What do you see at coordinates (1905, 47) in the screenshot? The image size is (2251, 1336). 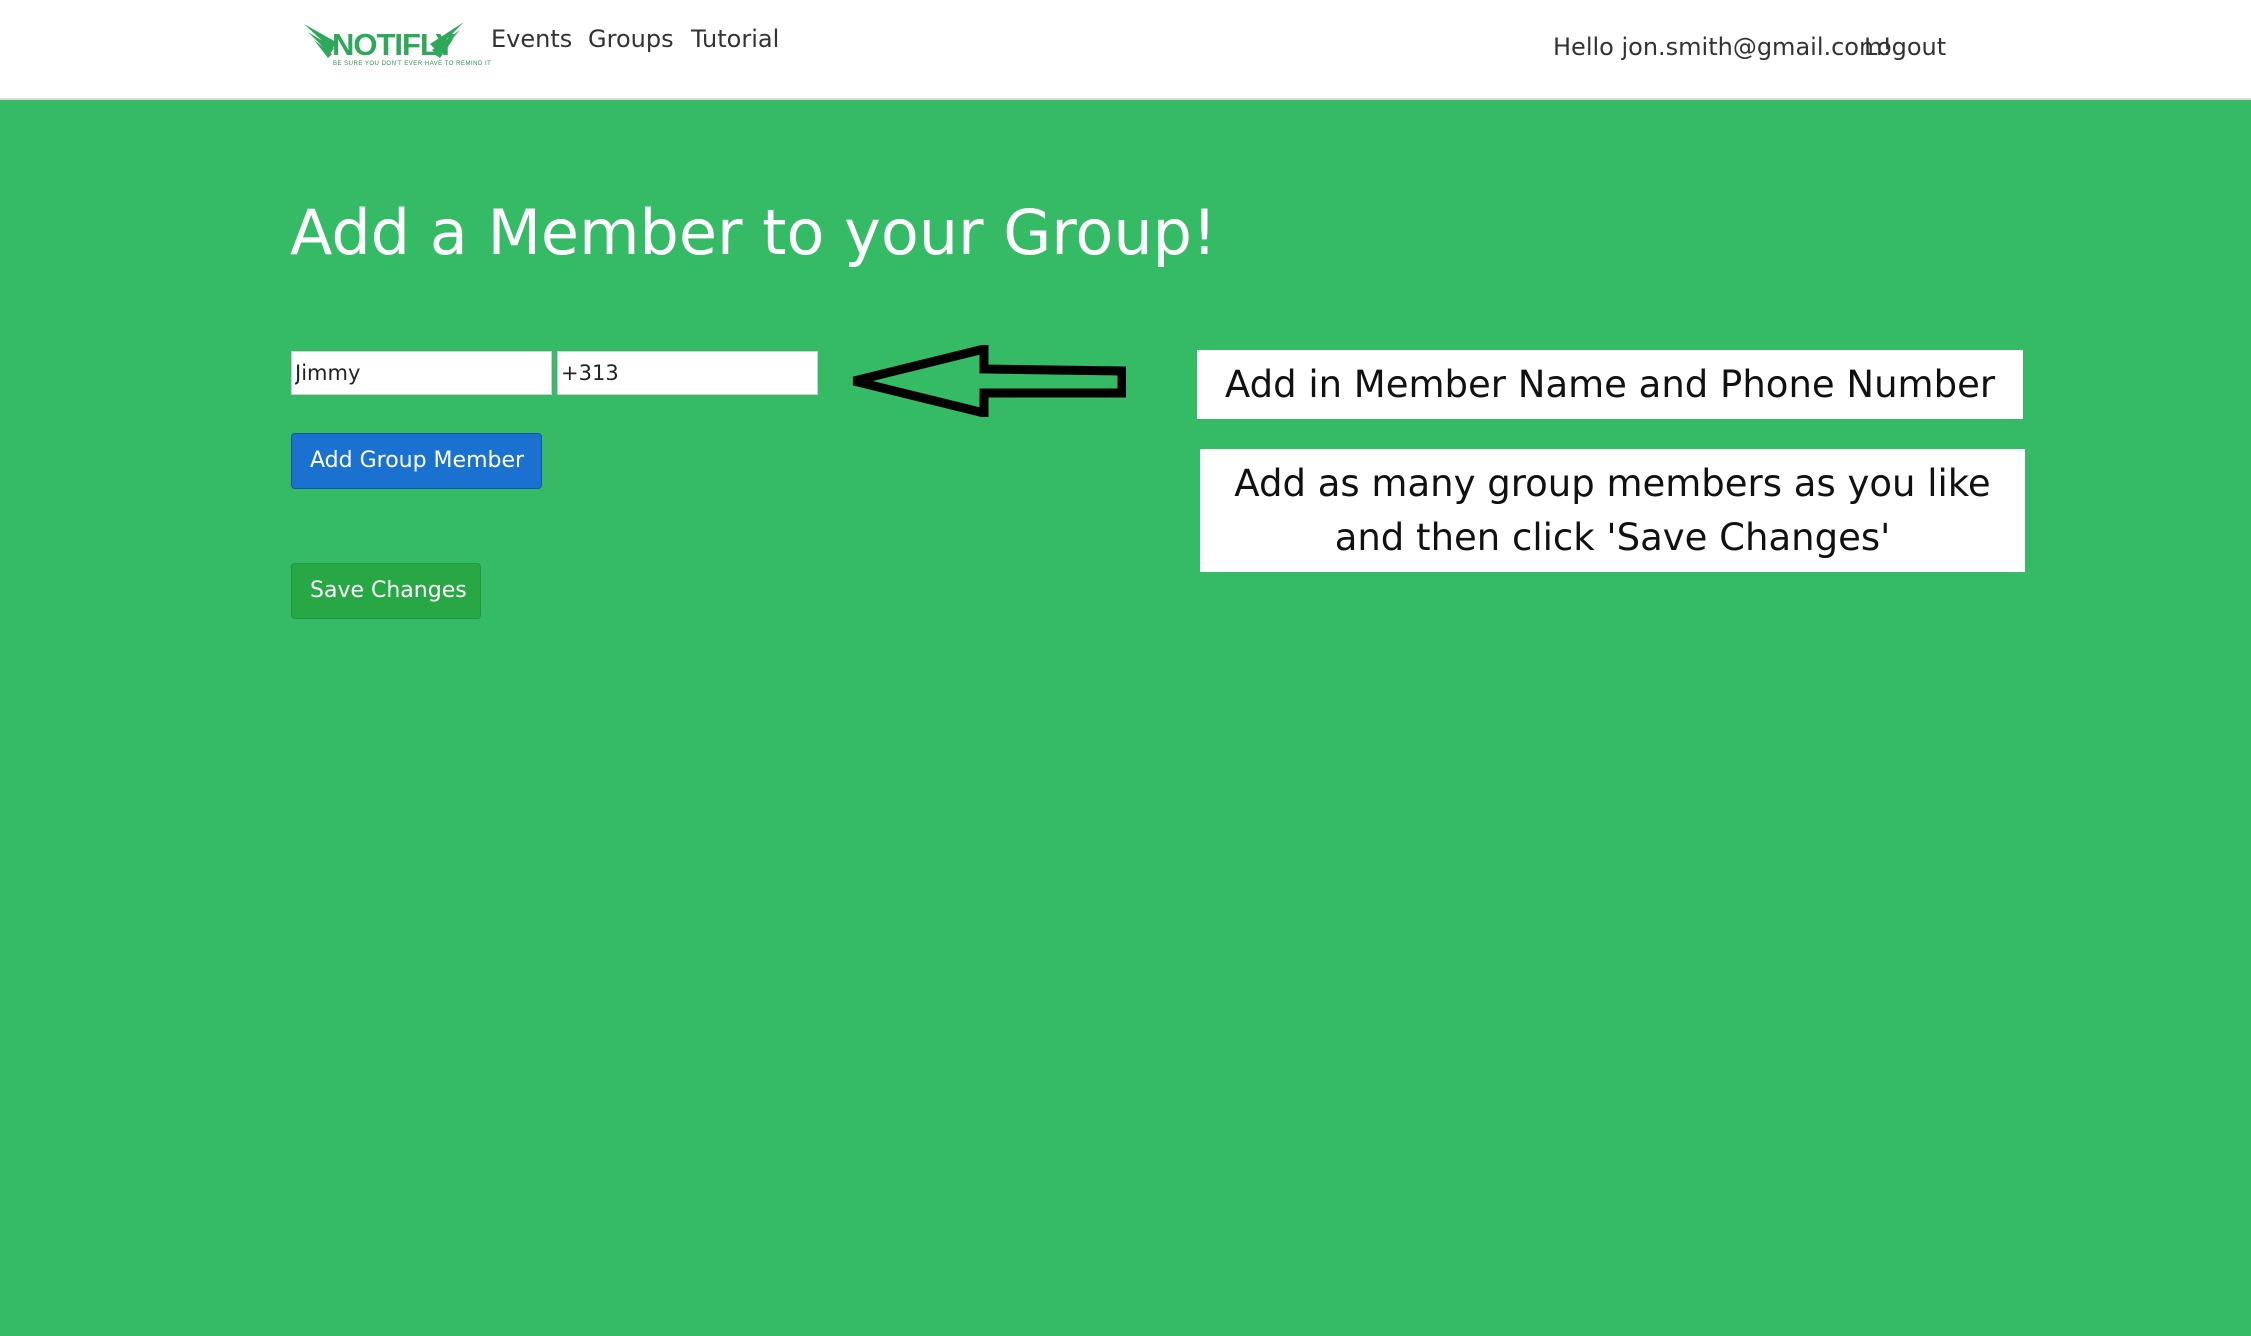 I see `logout-link: Logout` at bounding box center [1905, 47].